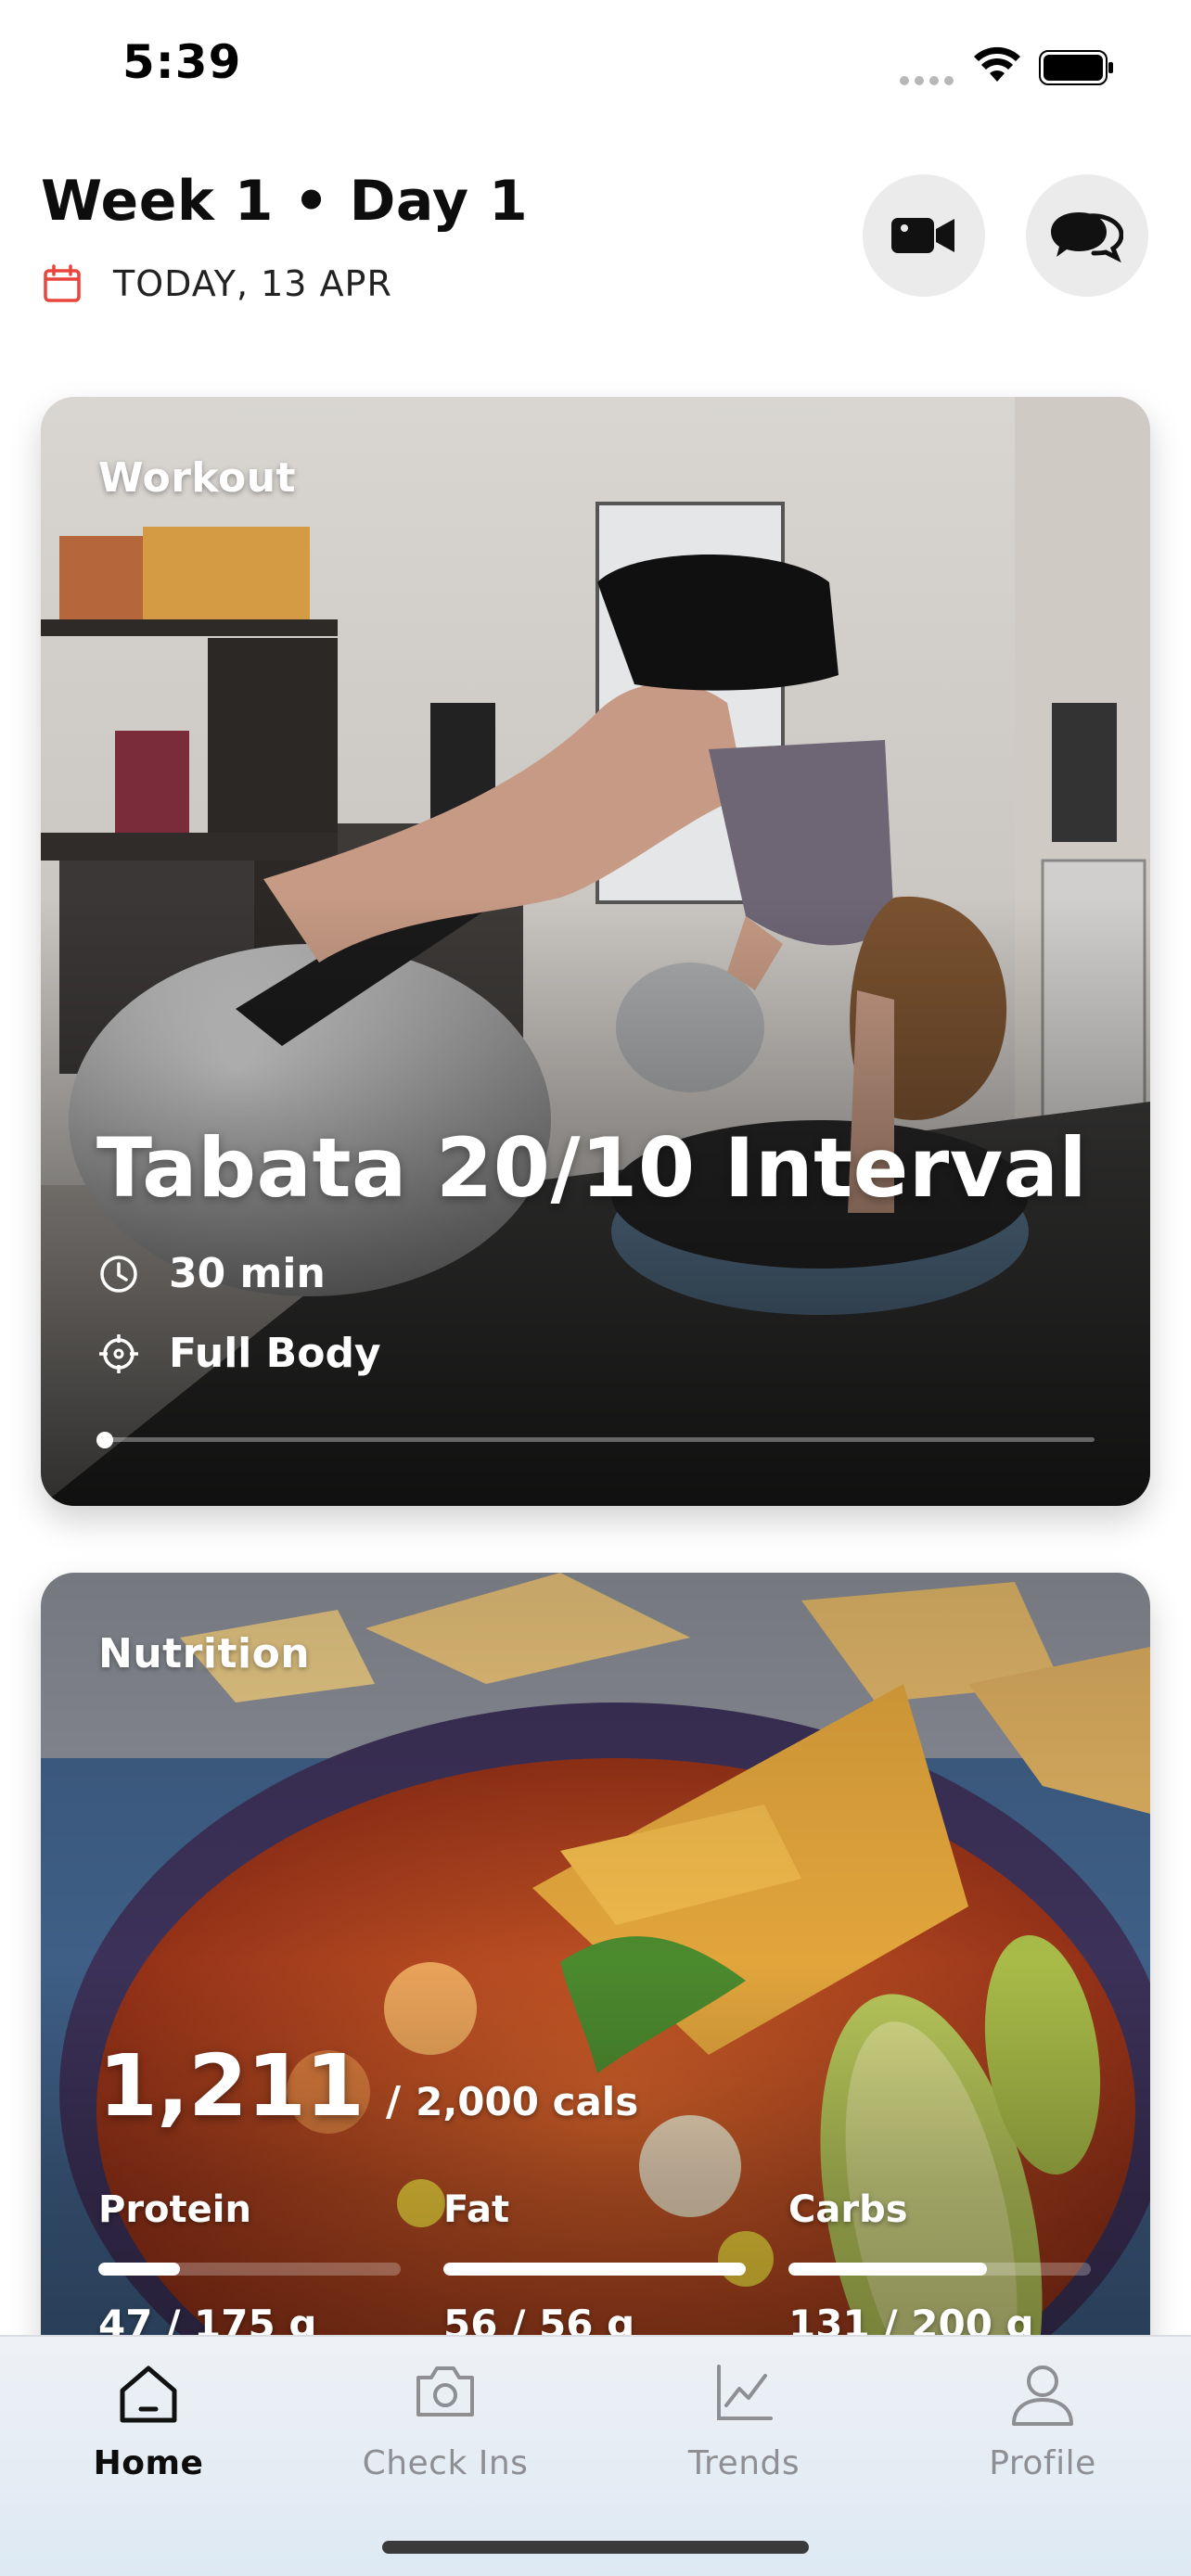 This screenshot has width=1191, height=2576. I want to click on chat-button, so click(1087, 235).